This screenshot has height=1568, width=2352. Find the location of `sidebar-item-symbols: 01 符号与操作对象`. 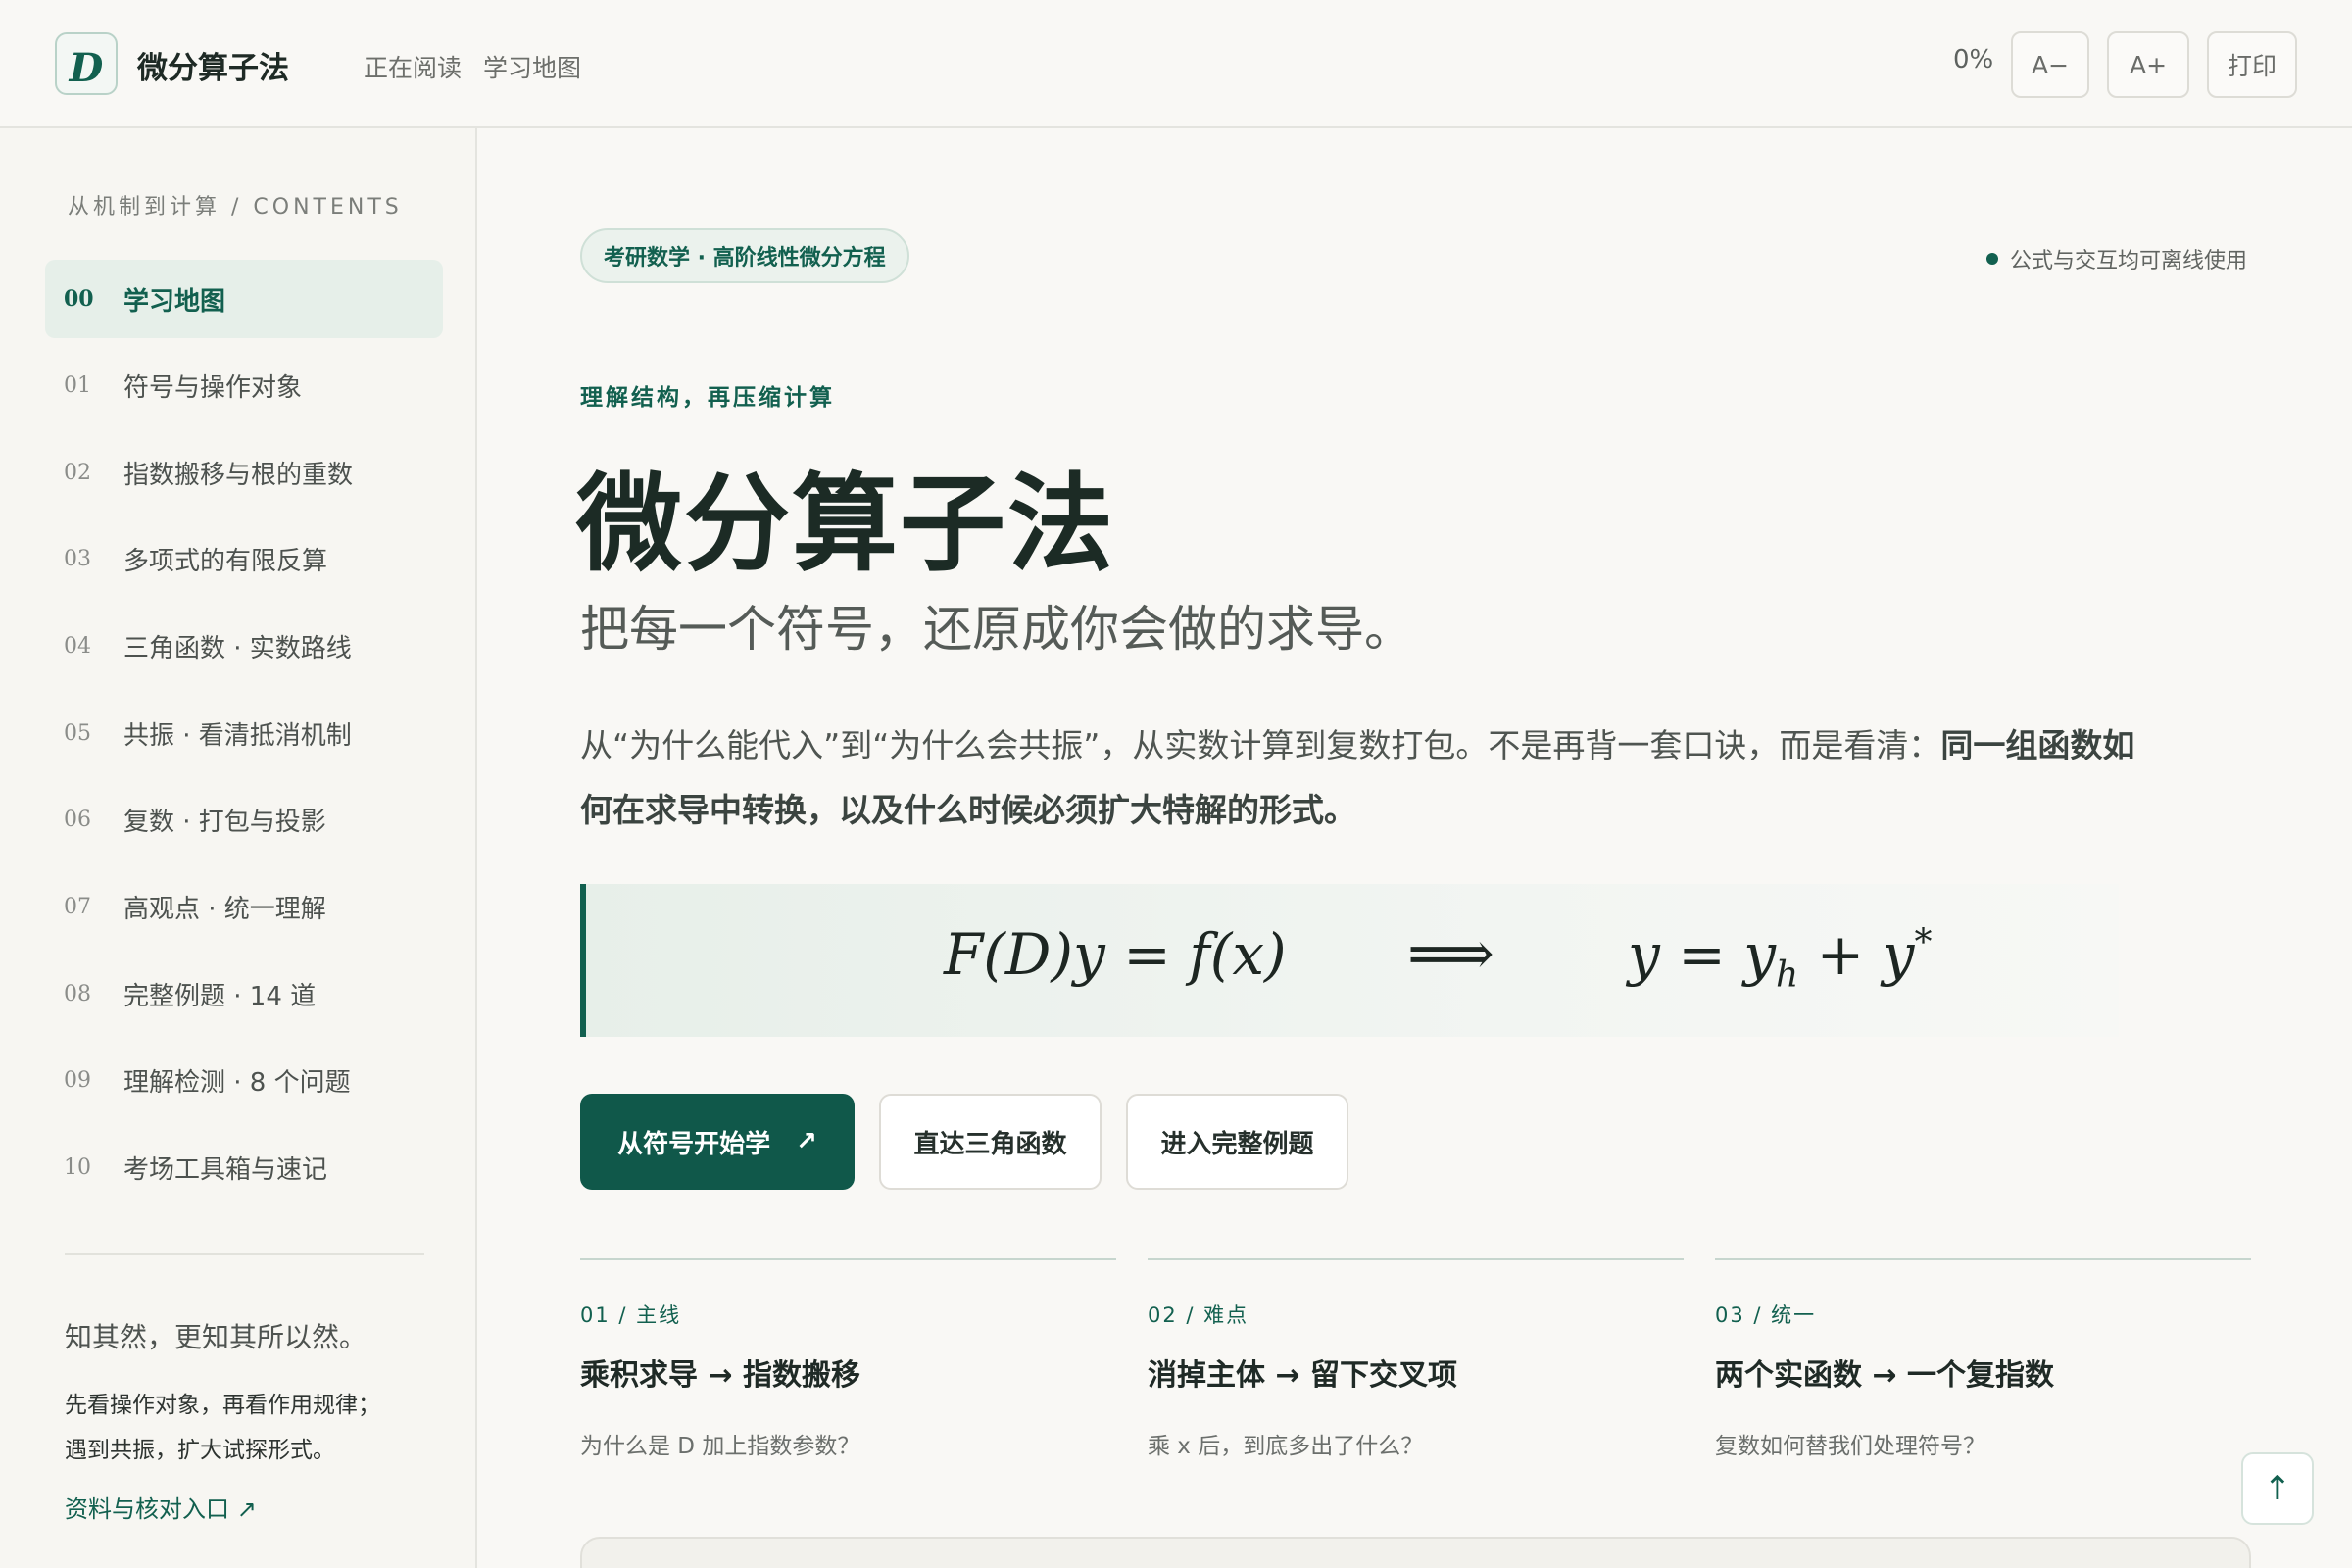

sidebar-item-symbols: 01 符号与操作对象 is located at coordinates (244, 385).